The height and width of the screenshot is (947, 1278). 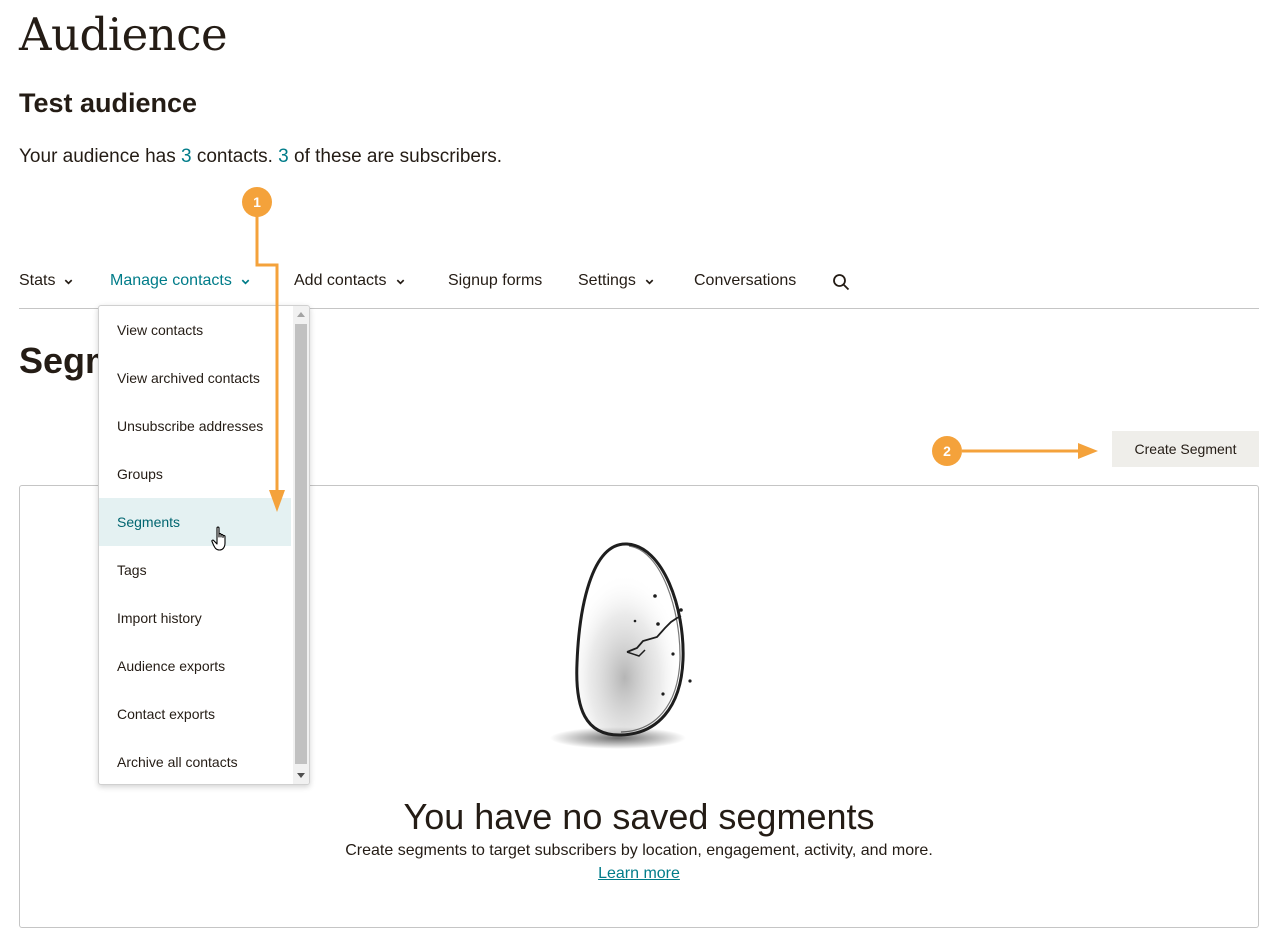 I want to click on scrollbar-thumb, so click(x=301, y=544).